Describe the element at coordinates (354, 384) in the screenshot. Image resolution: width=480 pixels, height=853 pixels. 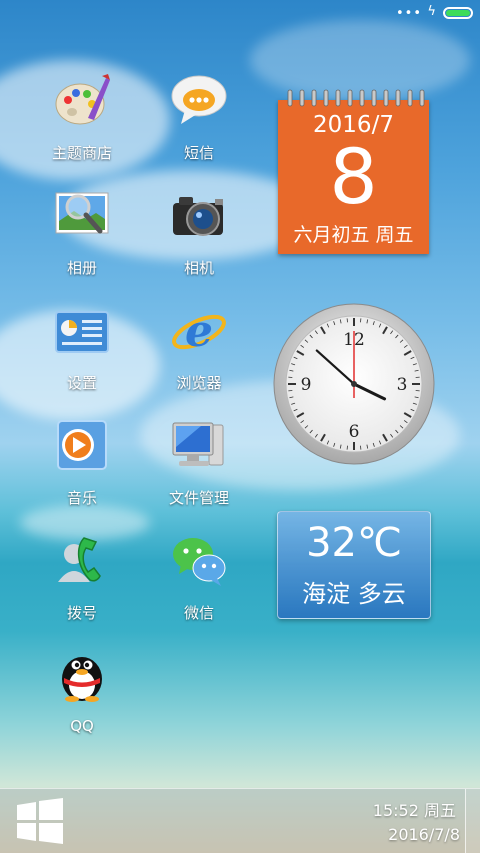
I see `analog-clock-widget: 12 3 6 9` at that location.